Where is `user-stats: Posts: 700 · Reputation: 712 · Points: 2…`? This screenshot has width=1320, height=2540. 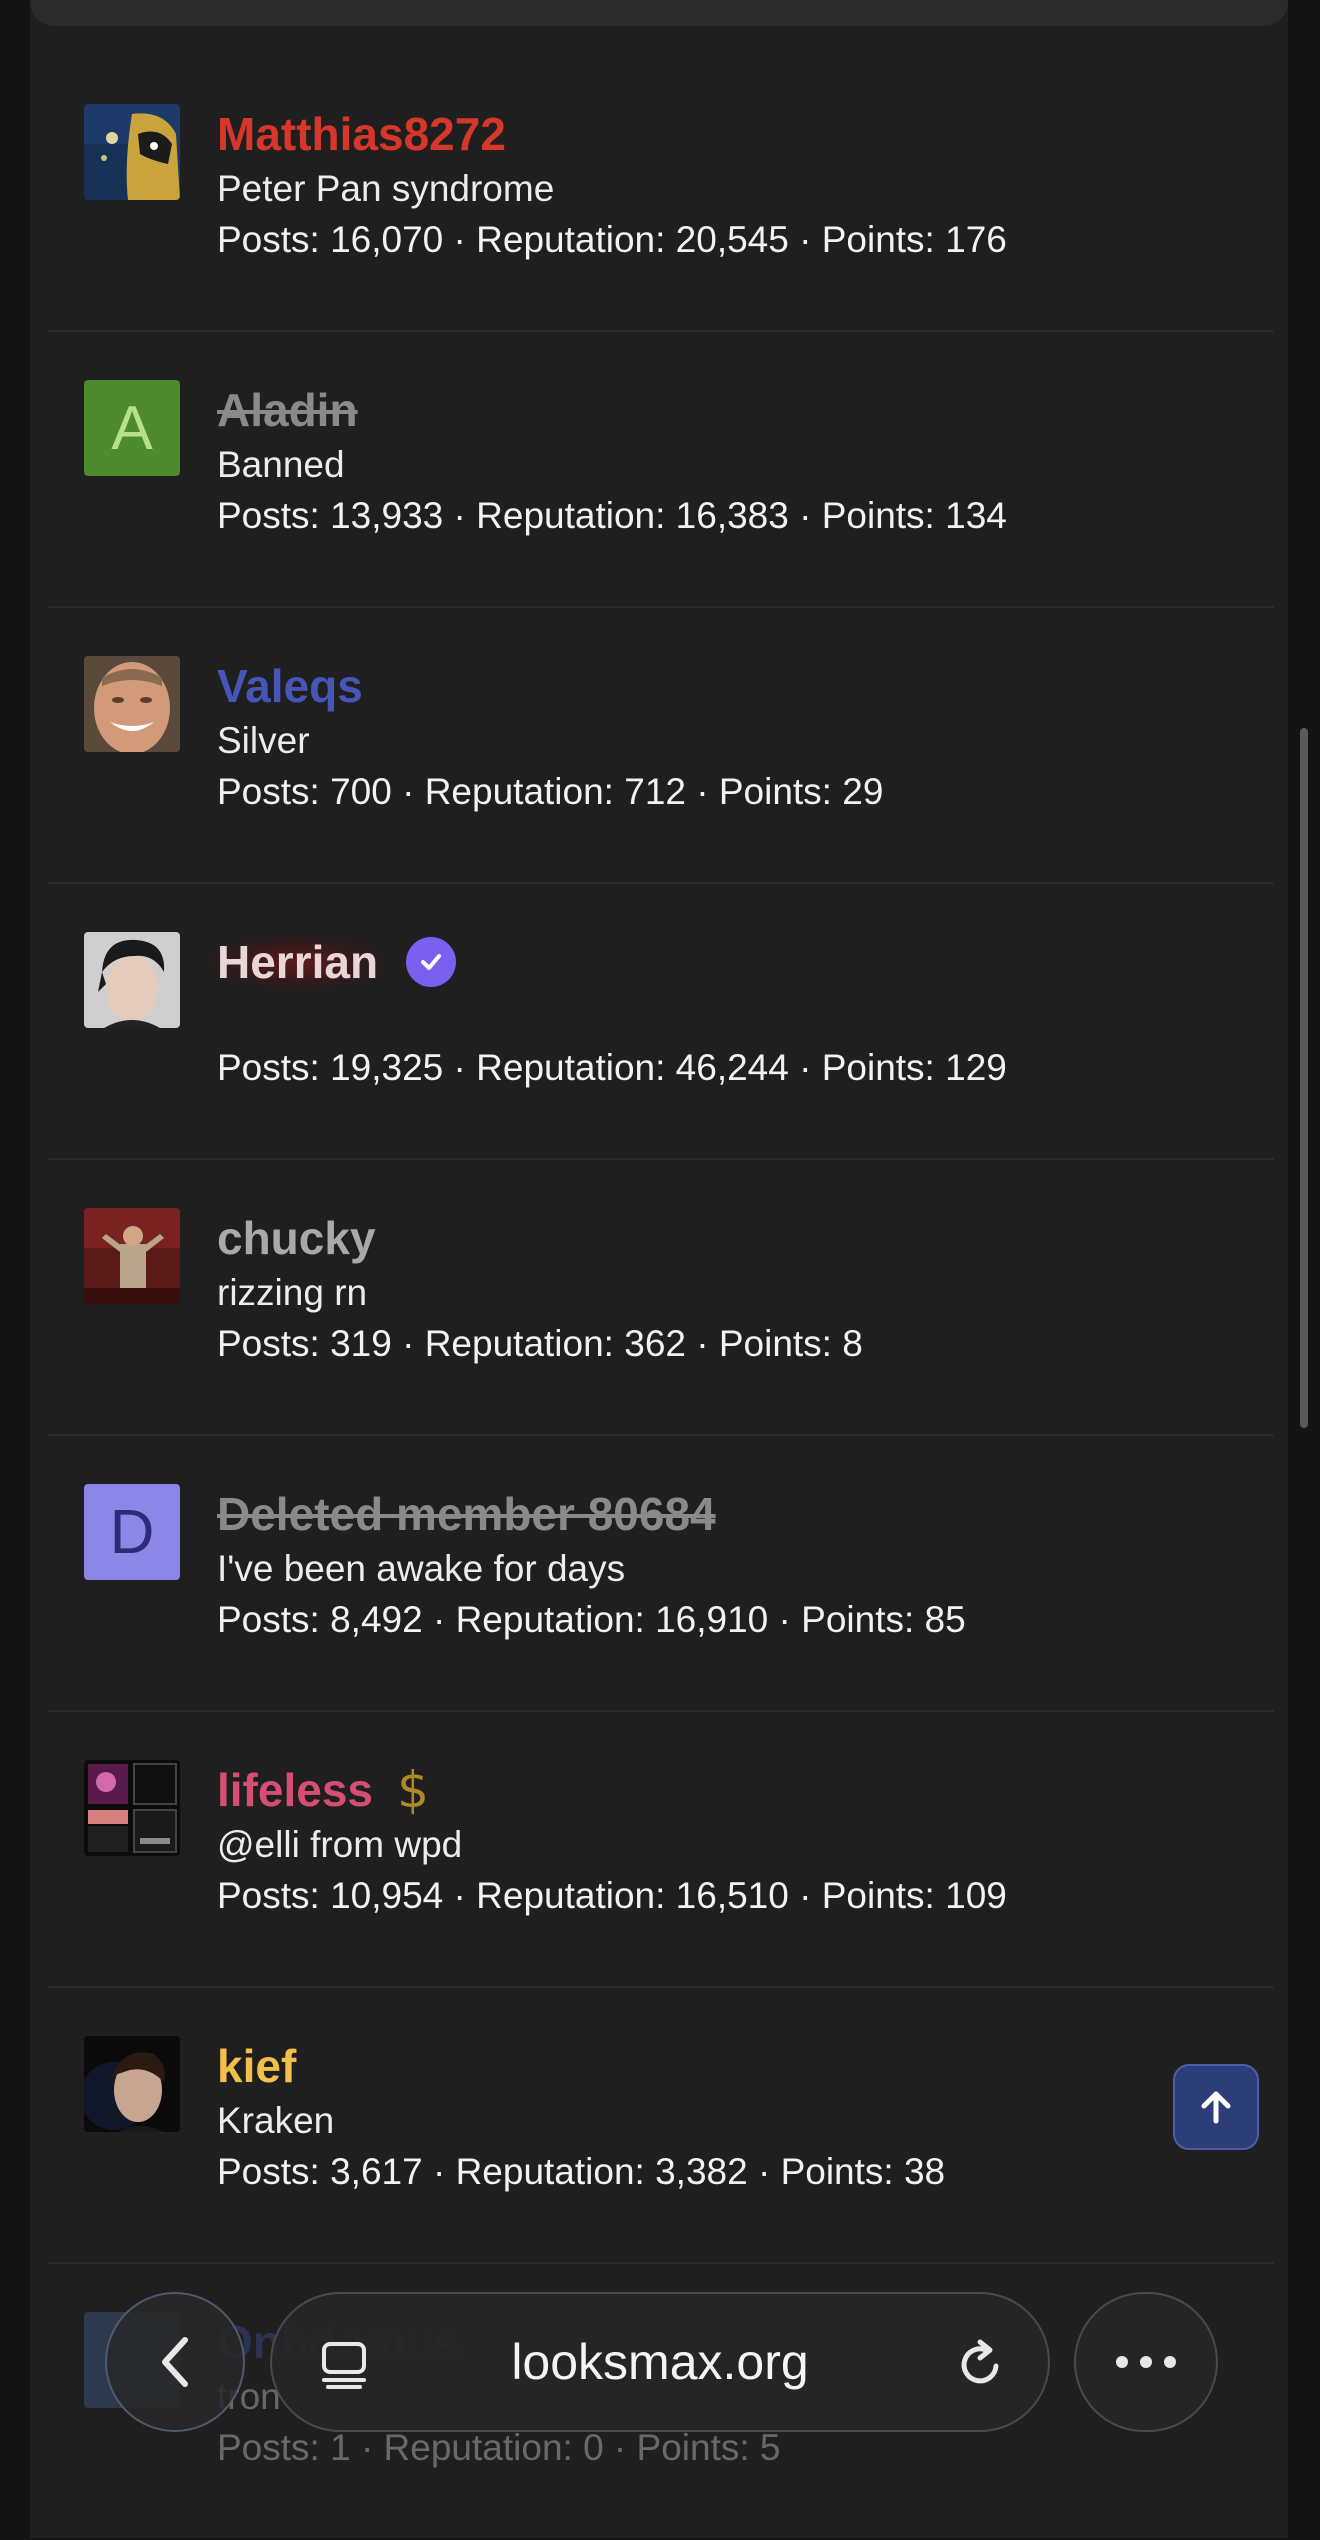 user-stats: Posts: 700 · Reputation: 712 · Points: 2… is located at coordinates (550, 791).